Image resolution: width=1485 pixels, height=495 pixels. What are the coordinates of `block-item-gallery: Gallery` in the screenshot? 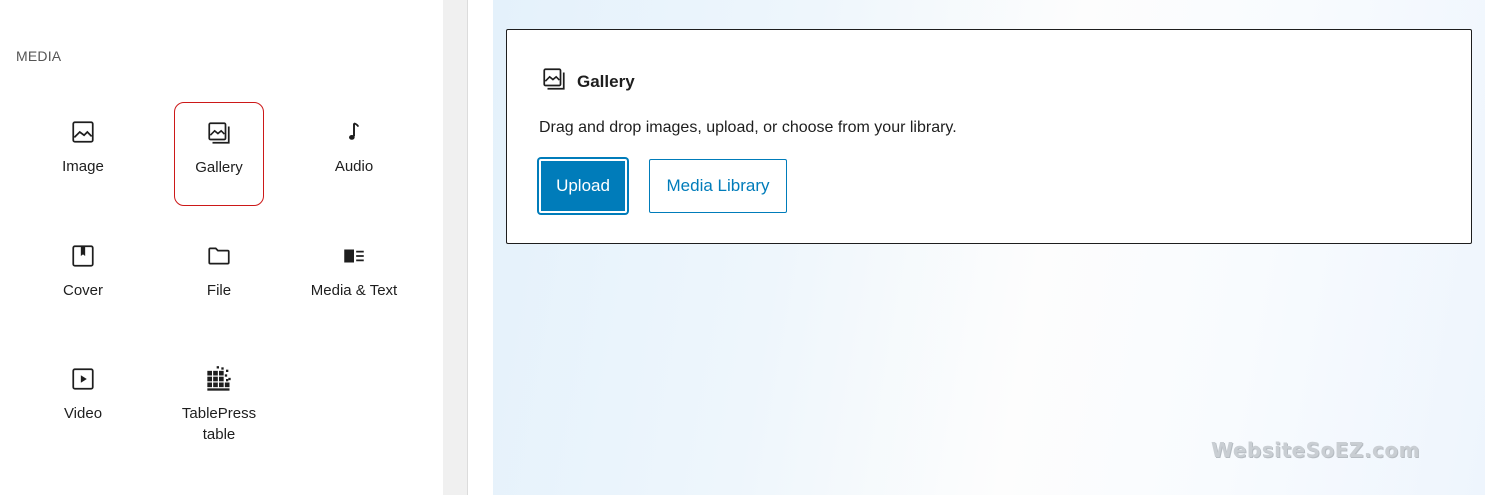 It's located at (219, 154).